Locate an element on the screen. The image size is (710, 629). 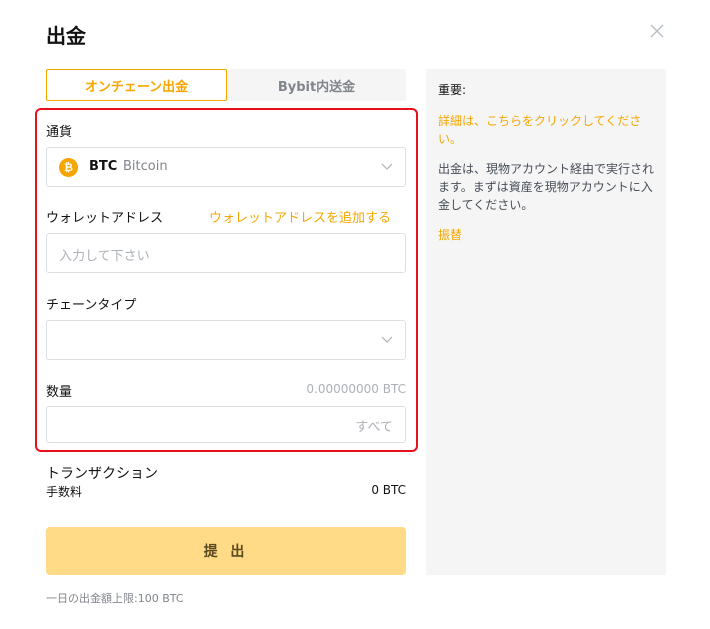
submit-button: 提 出 is located at coordinates (226, 551).